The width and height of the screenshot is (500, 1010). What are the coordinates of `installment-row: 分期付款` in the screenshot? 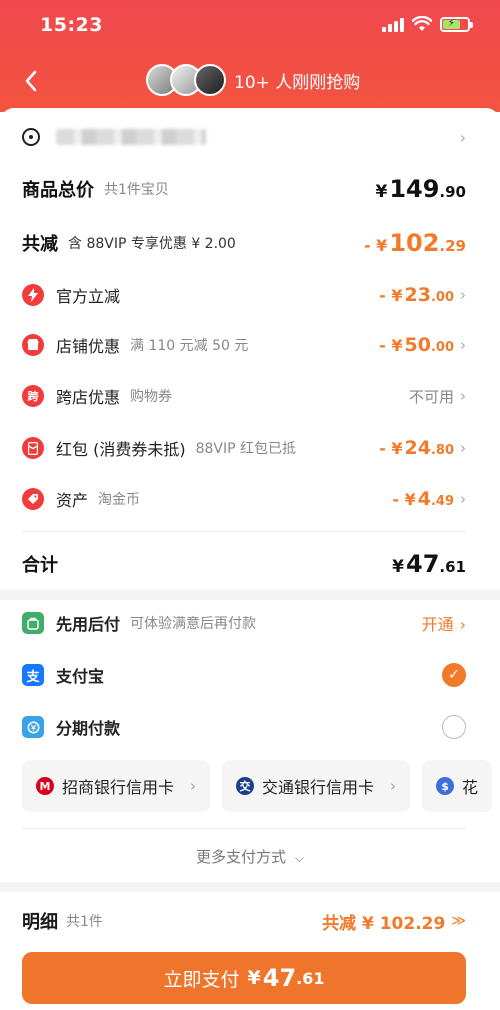 It's located at (244, 727).